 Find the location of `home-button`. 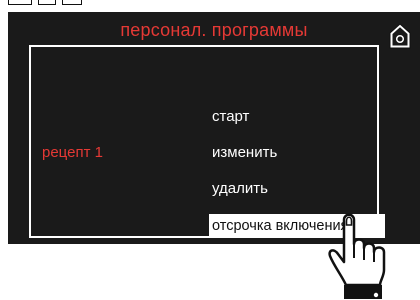

home-button is located at coordinates (400, 36).